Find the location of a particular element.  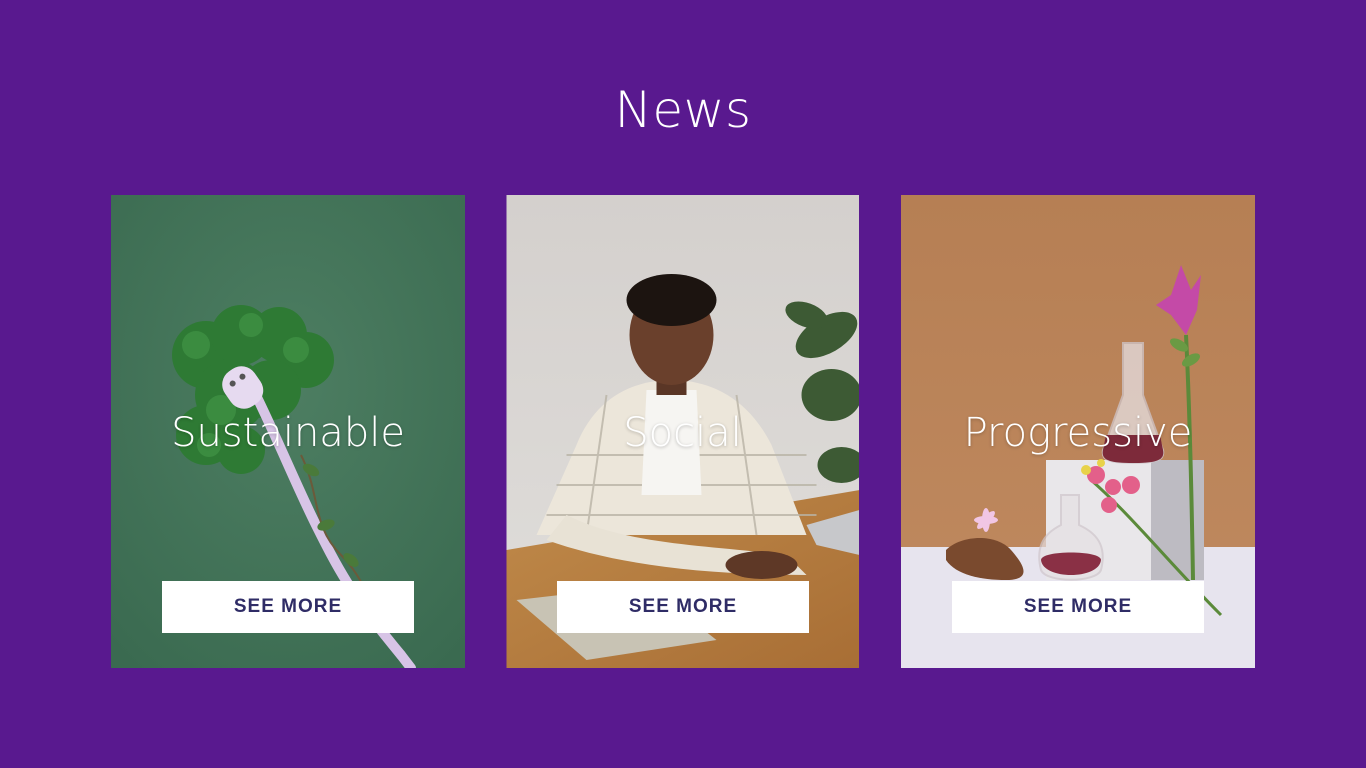

card-title: Sustainable is located at coordinates (288, 433).